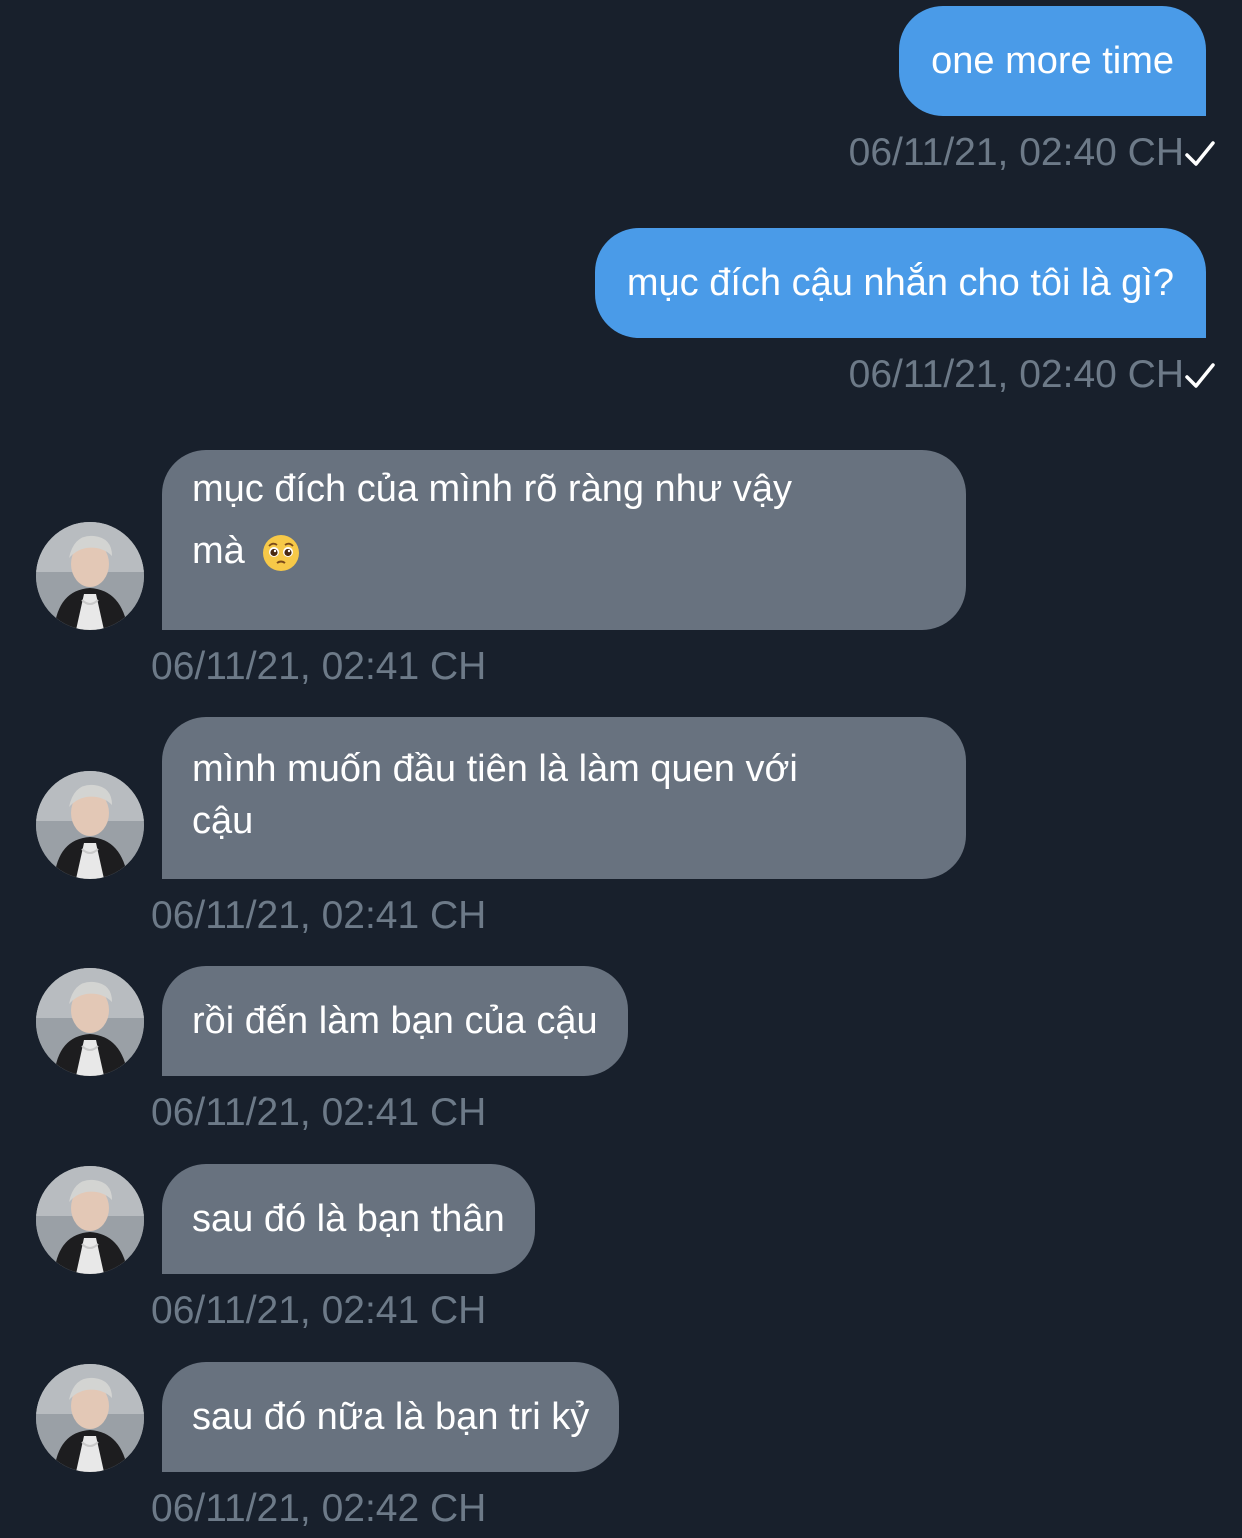 The height and width of the screenshot is (1538, 1242). Describe the element at coordinates (564, 540) in the screenshot. I see `received-message-bubble: mục đích của mình rõ ràng như vậy mà` at that location.